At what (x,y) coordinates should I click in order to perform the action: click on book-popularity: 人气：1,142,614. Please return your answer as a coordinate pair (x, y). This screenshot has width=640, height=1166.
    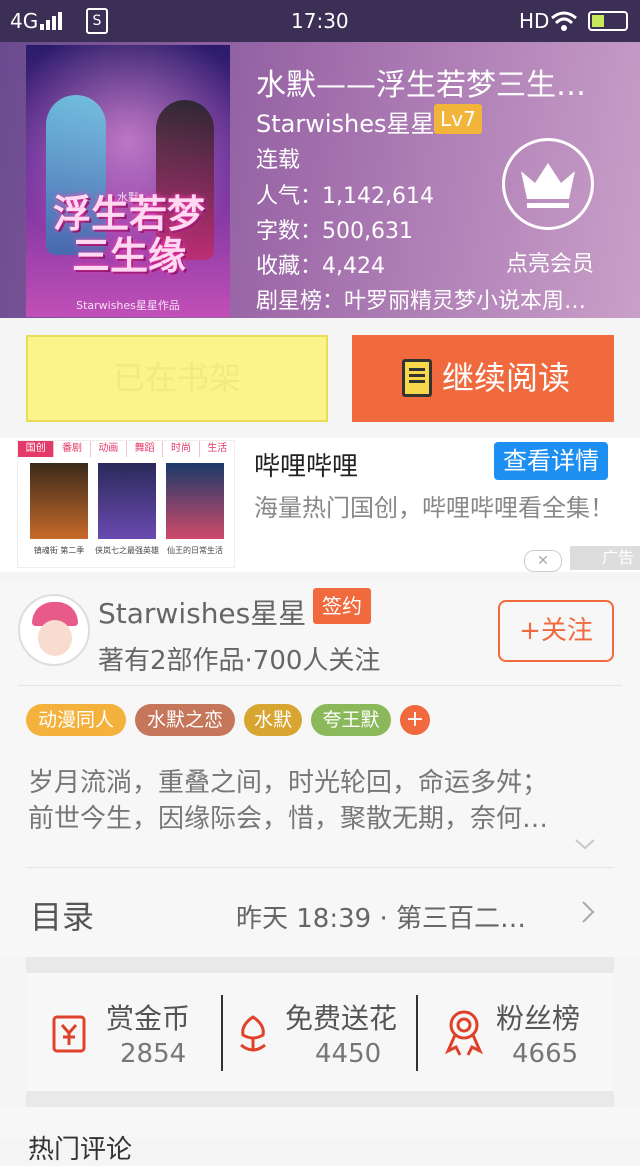
    Looking at the image, I should click on (345, 196).